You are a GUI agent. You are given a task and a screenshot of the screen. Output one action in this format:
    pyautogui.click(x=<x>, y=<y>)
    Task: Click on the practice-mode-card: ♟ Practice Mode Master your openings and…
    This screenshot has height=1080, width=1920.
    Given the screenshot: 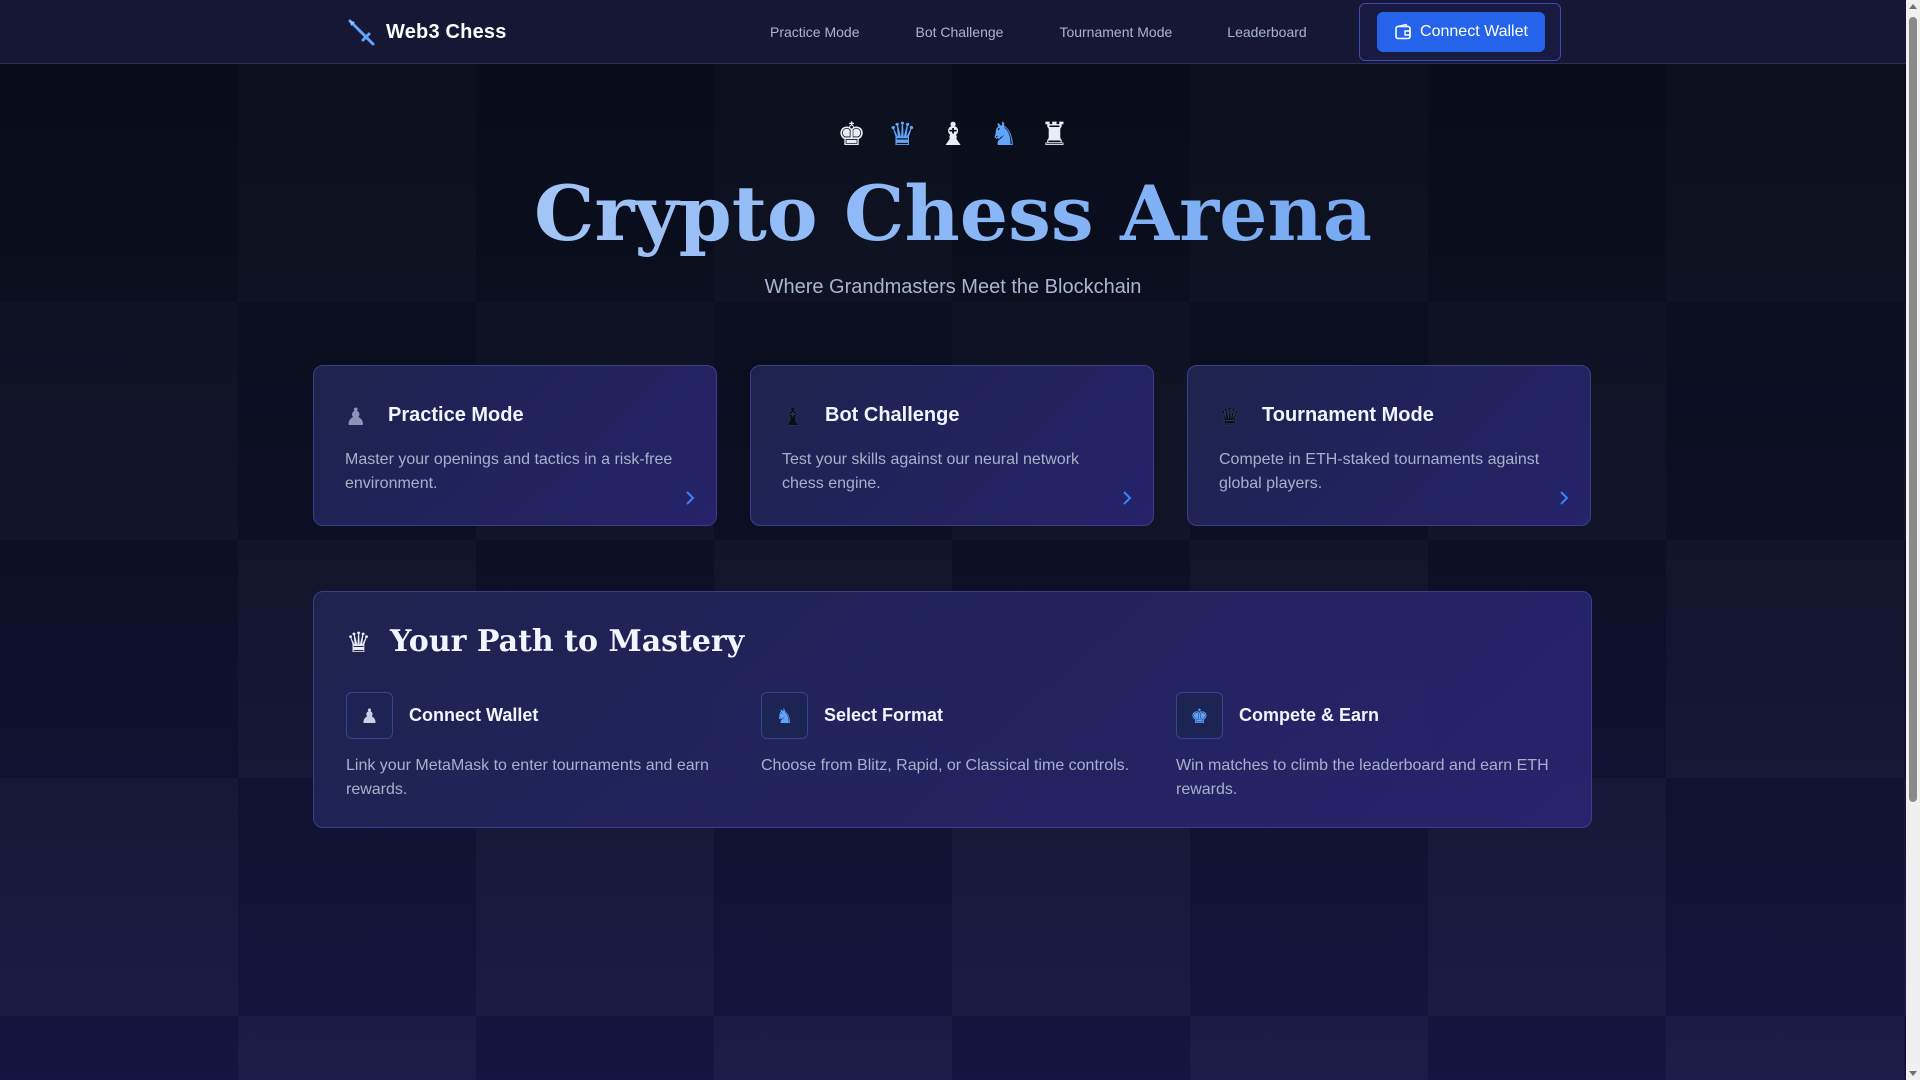 What is the action you would take?
    pyautogui.click(x=515, y=445)
    